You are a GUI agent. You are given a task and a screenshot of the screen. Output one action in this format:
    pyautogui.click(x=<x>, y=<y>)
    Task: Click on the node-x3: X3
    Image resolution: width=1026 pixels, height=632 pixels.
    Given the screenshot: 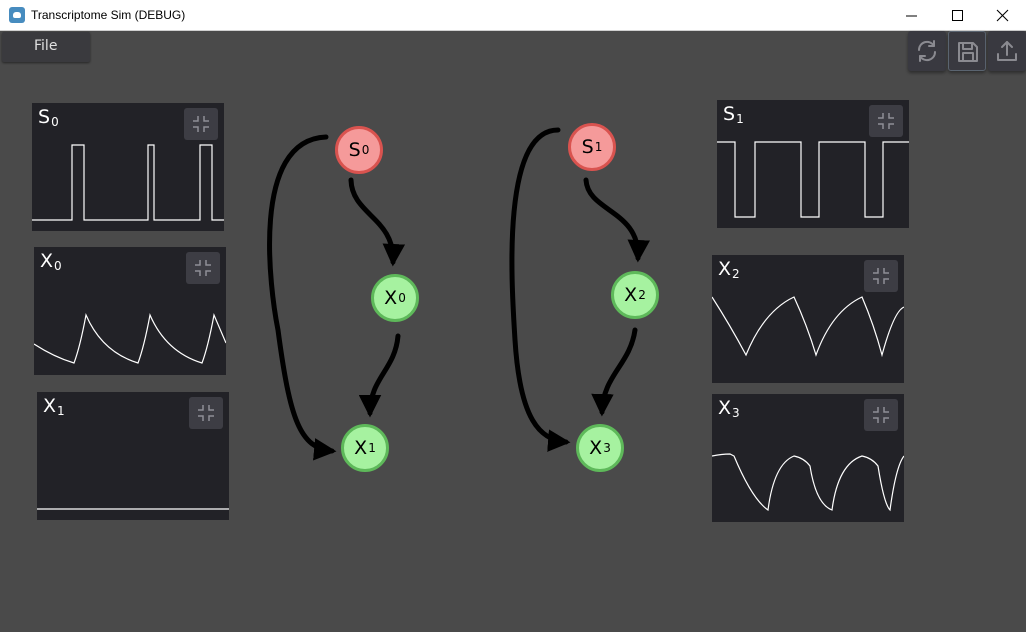 What is the action you would take?
    pyautogui.click(x=600, y=448)
    